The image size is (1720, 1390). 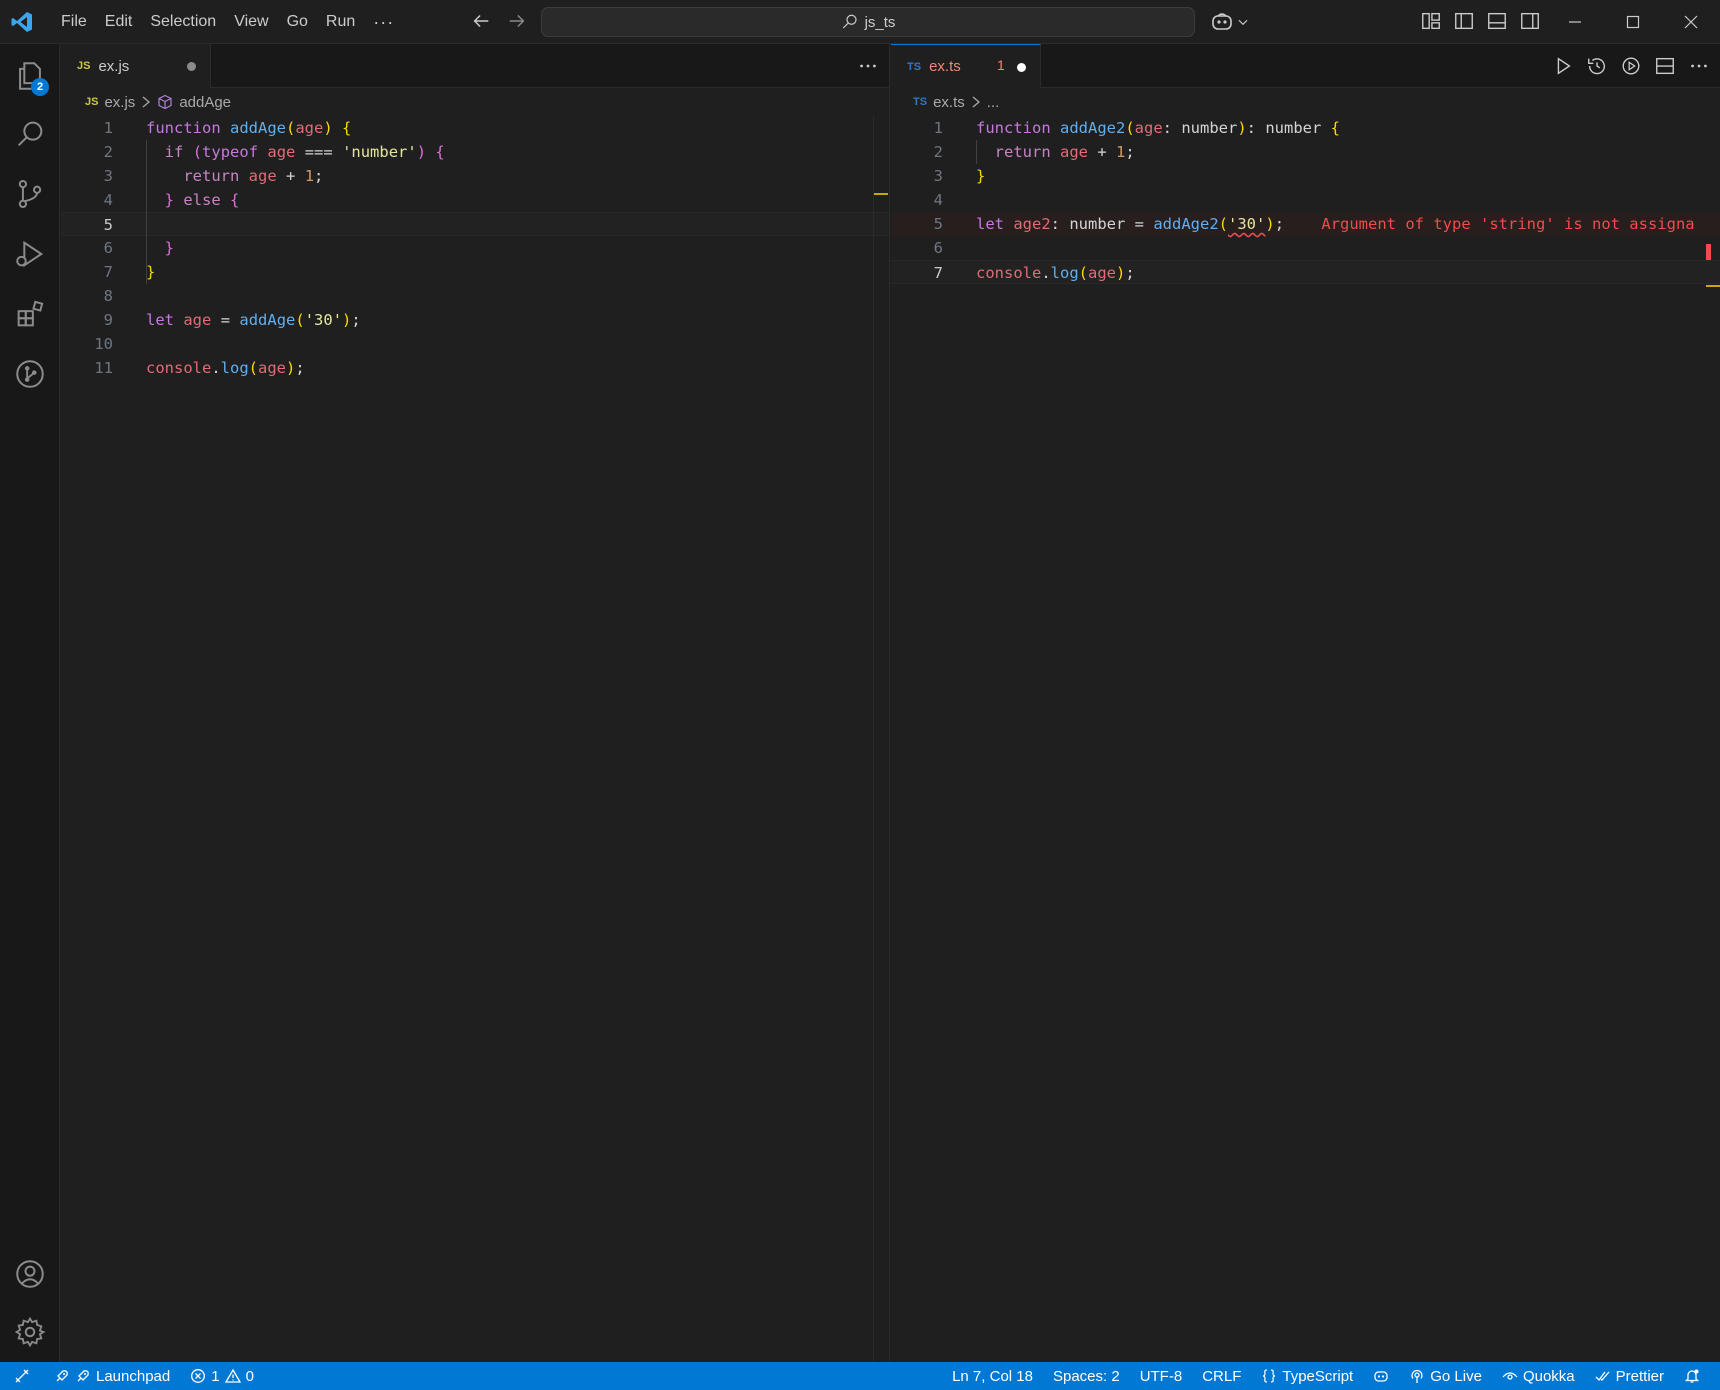 What do you see at coordinates (1530, 21) in the screenshot?
I see `toggle-secondary-sidebar-icon` at bounding box center [1530, 21].